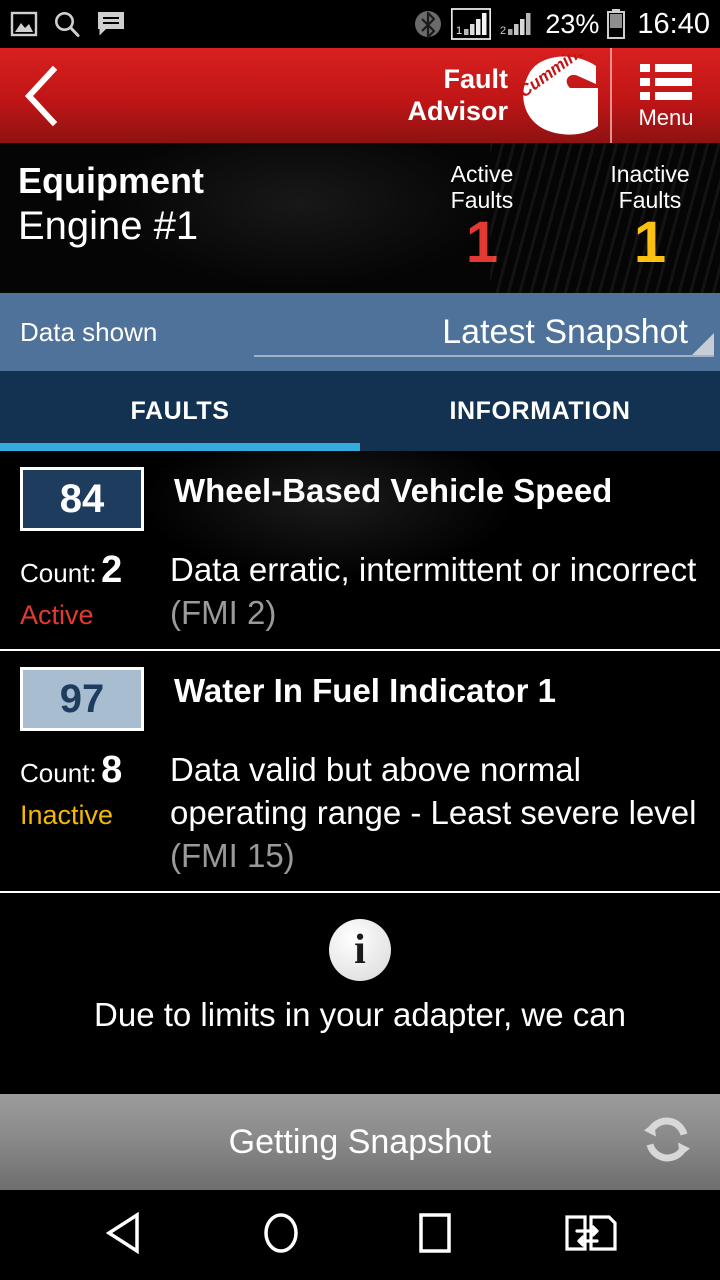 The width and height of the screenshot is (720, 1280). I want to click on svg-text: 2, so click(503, 31).